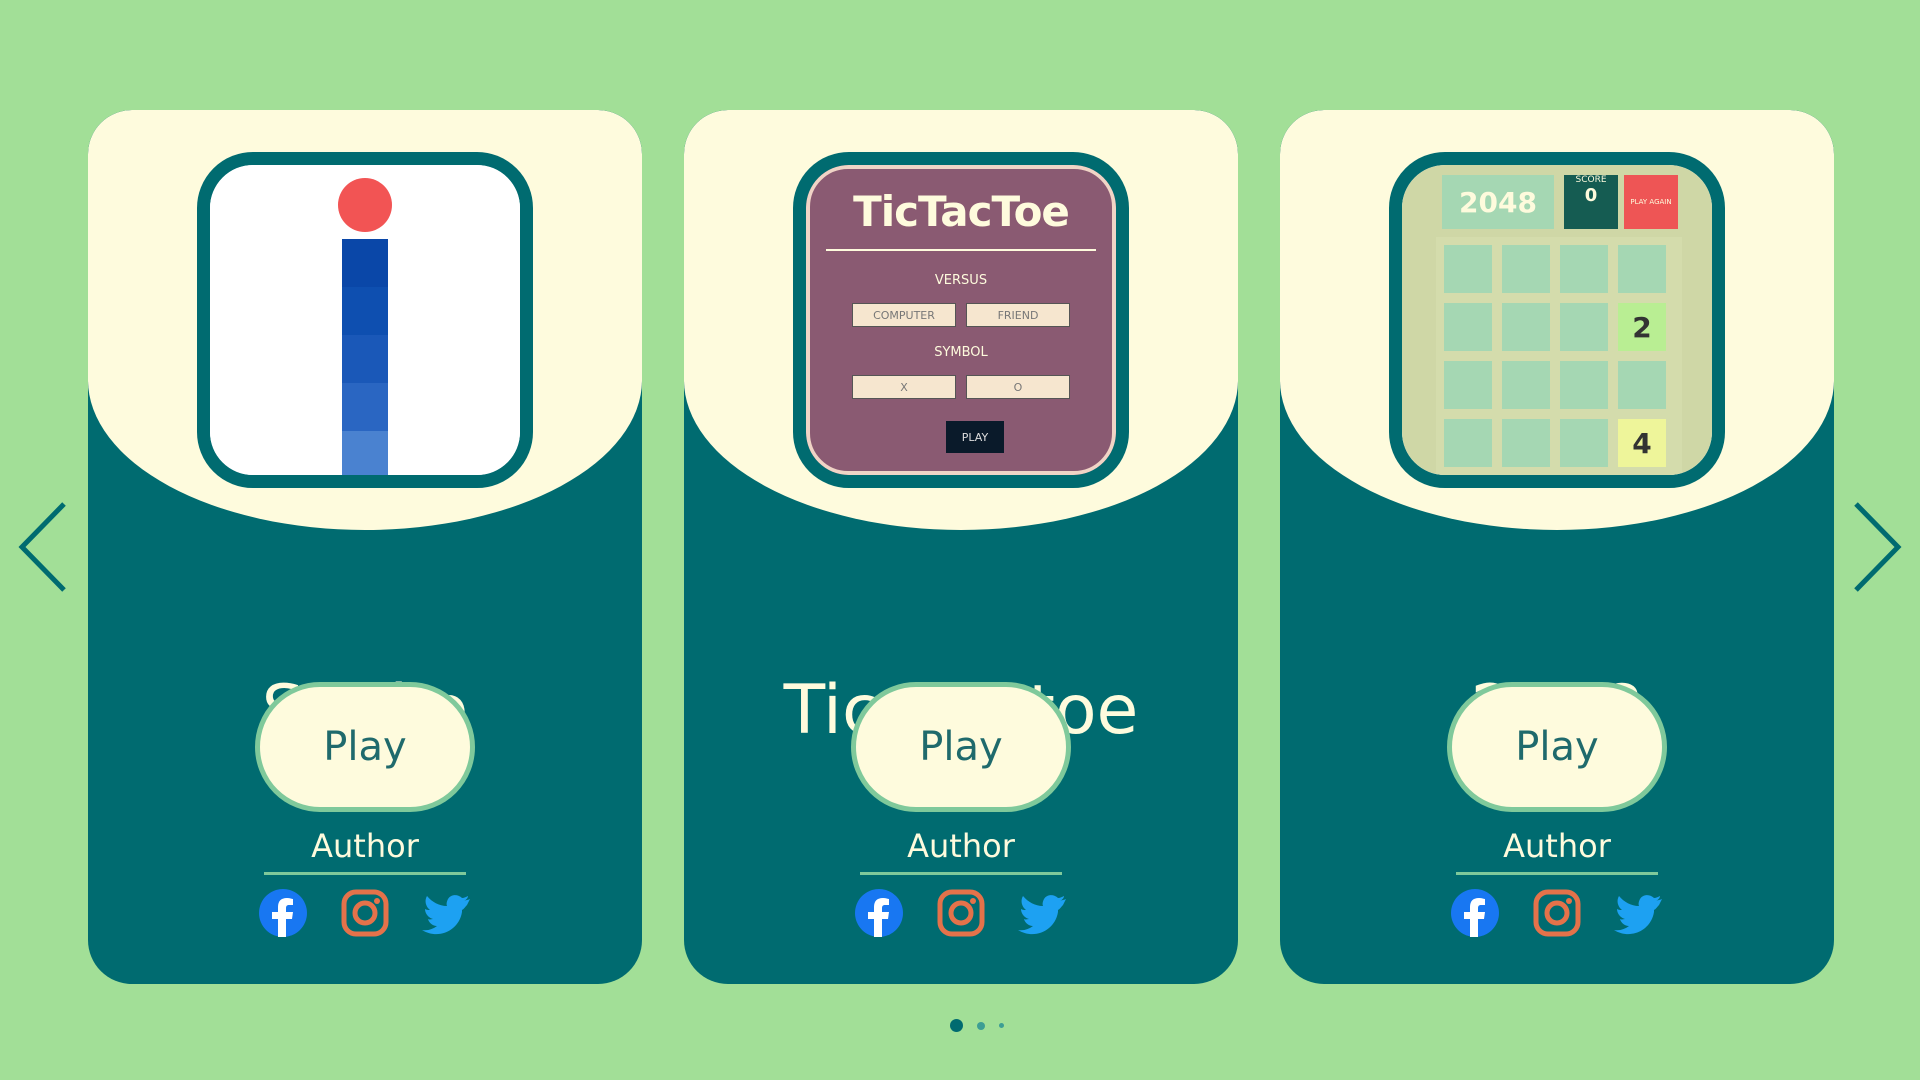 Image resolution: width=1920 pixels, height=1080 pixels. What do you see at coordinates (1498, 202) in the screenshot?
I see `preview-logo: 2048` at bounding box center [1498, 202].